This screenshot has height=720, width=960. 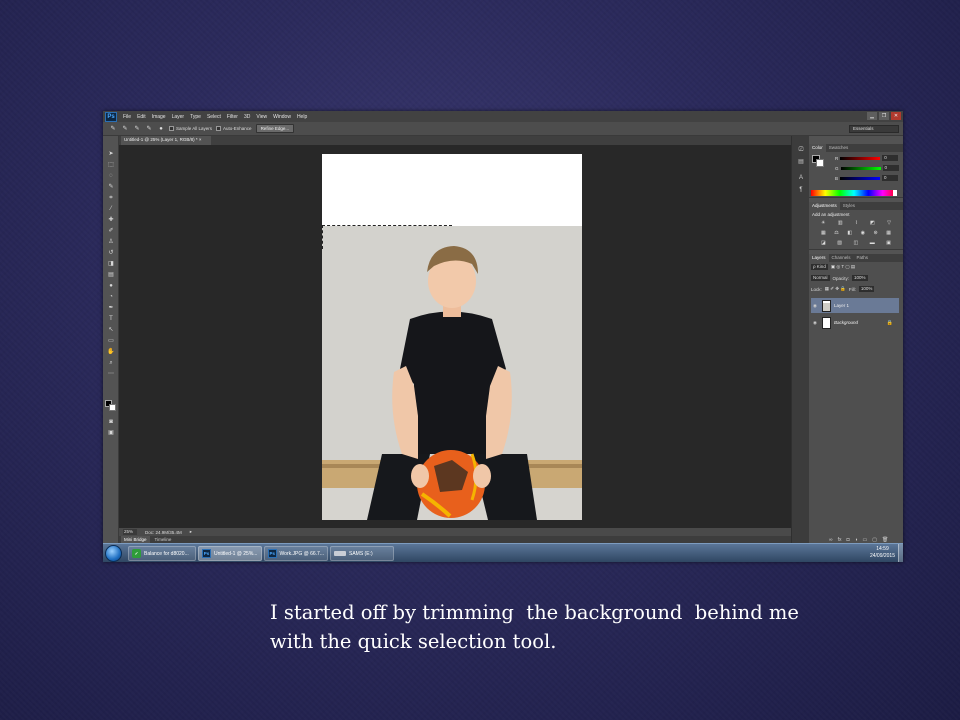 I want to click on tab-styles: Styles, so click(x=849, y=206).